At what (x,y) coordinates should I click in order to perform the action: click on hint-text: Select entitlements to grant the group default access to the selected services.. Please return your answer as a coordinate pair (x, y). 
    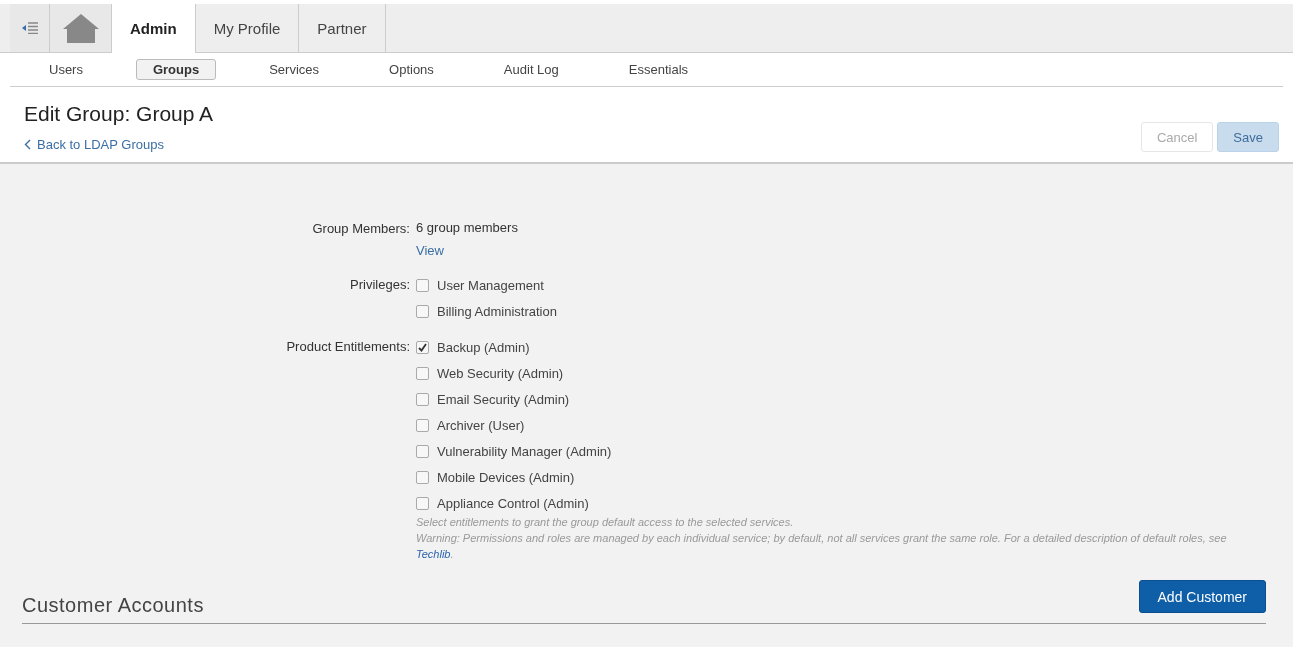
    Looking at the image, I should click on (605, 522).